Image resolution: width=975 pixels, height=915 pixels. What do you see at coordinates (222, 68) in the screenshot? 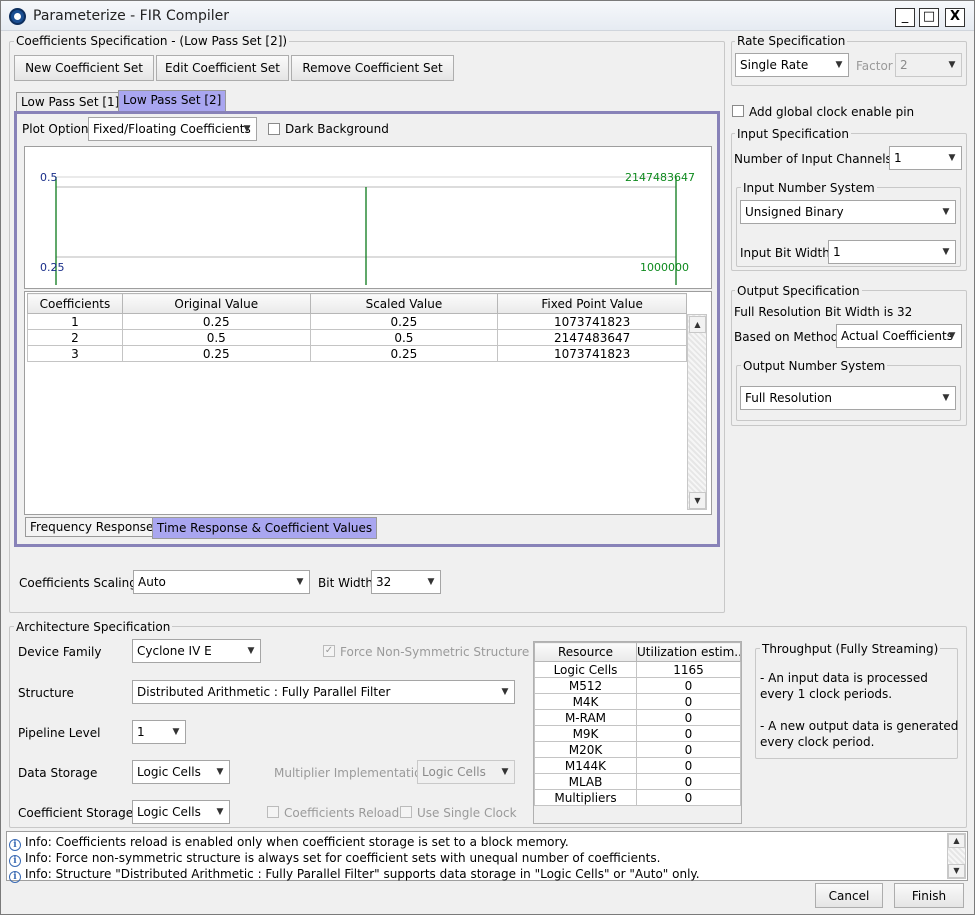
I see `edit-coefficient-set-button: Edit Coefficient Set` at bounding box center [222, 68].